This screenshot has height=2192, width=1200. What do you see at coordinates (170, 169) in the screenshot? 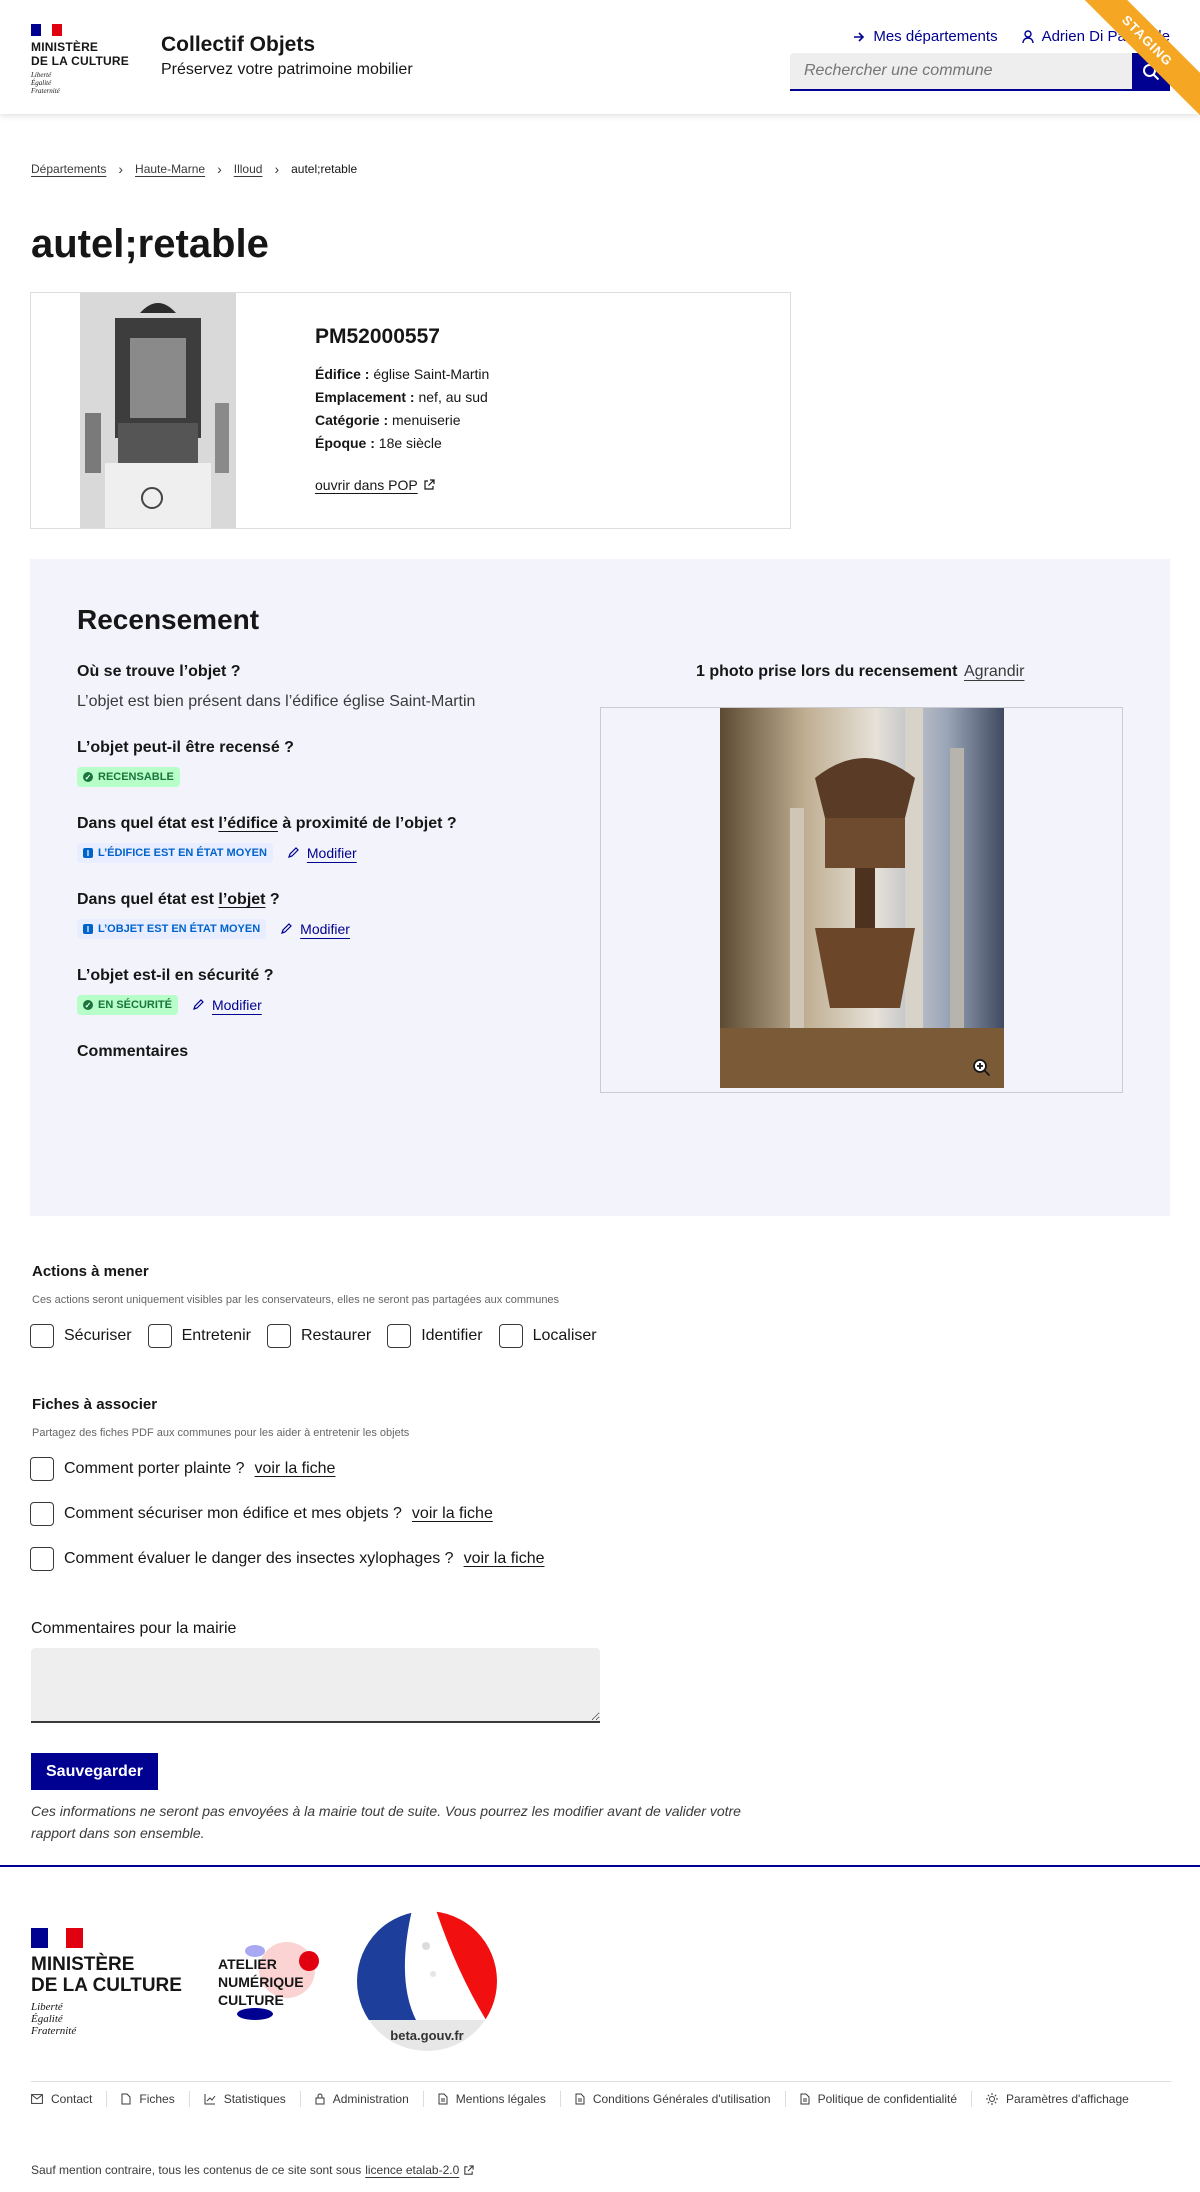
I see `breadcrumb-link: Haute-Marne` at bounding box center [170, 169].